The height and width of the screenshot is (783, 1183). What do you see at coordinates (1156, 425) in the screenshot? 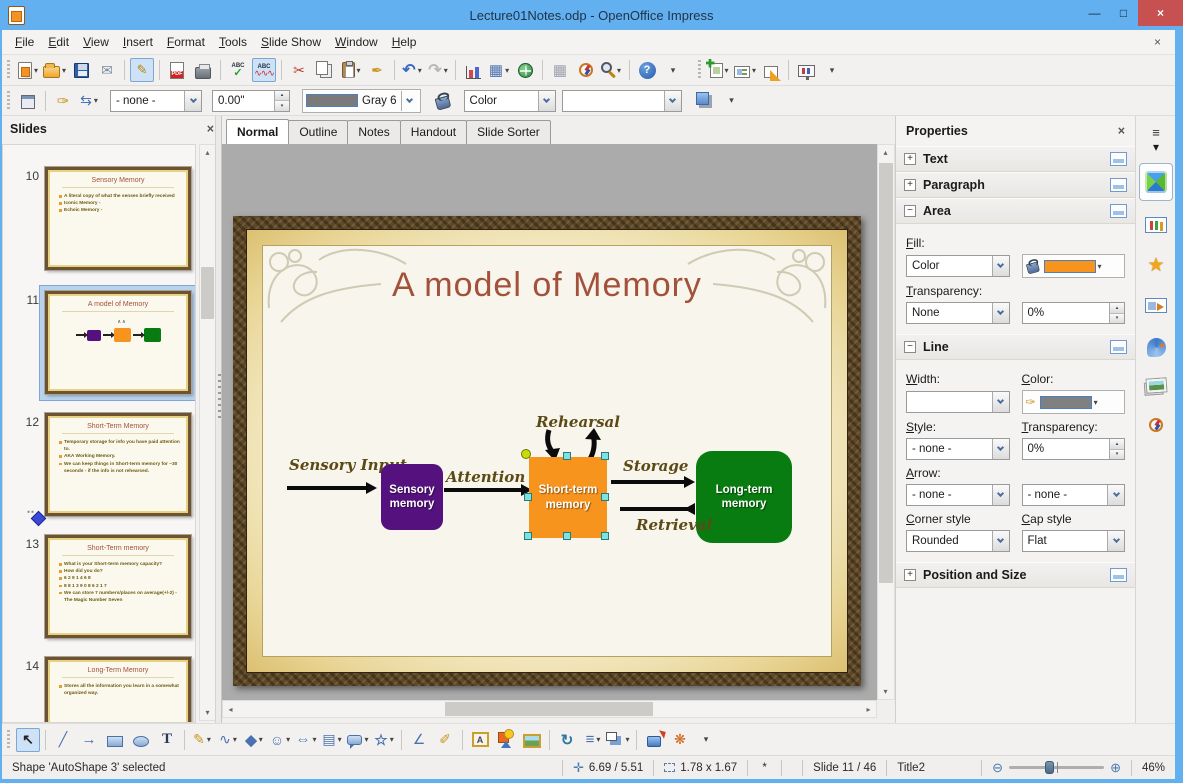
I see `navigator-tab` at bounding box center [1156, 425].